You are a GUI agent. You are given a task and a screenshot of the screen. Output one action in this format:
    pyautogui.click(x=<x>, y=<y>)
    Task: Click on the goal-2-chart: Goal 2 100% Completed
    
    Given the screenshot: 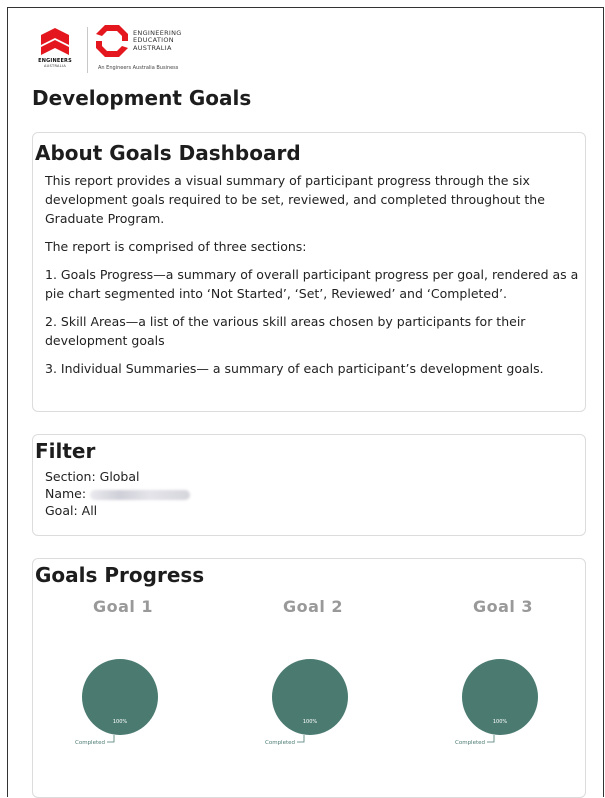 What is the action you would take?
    pyautogui.click(x=313, y=671)
    